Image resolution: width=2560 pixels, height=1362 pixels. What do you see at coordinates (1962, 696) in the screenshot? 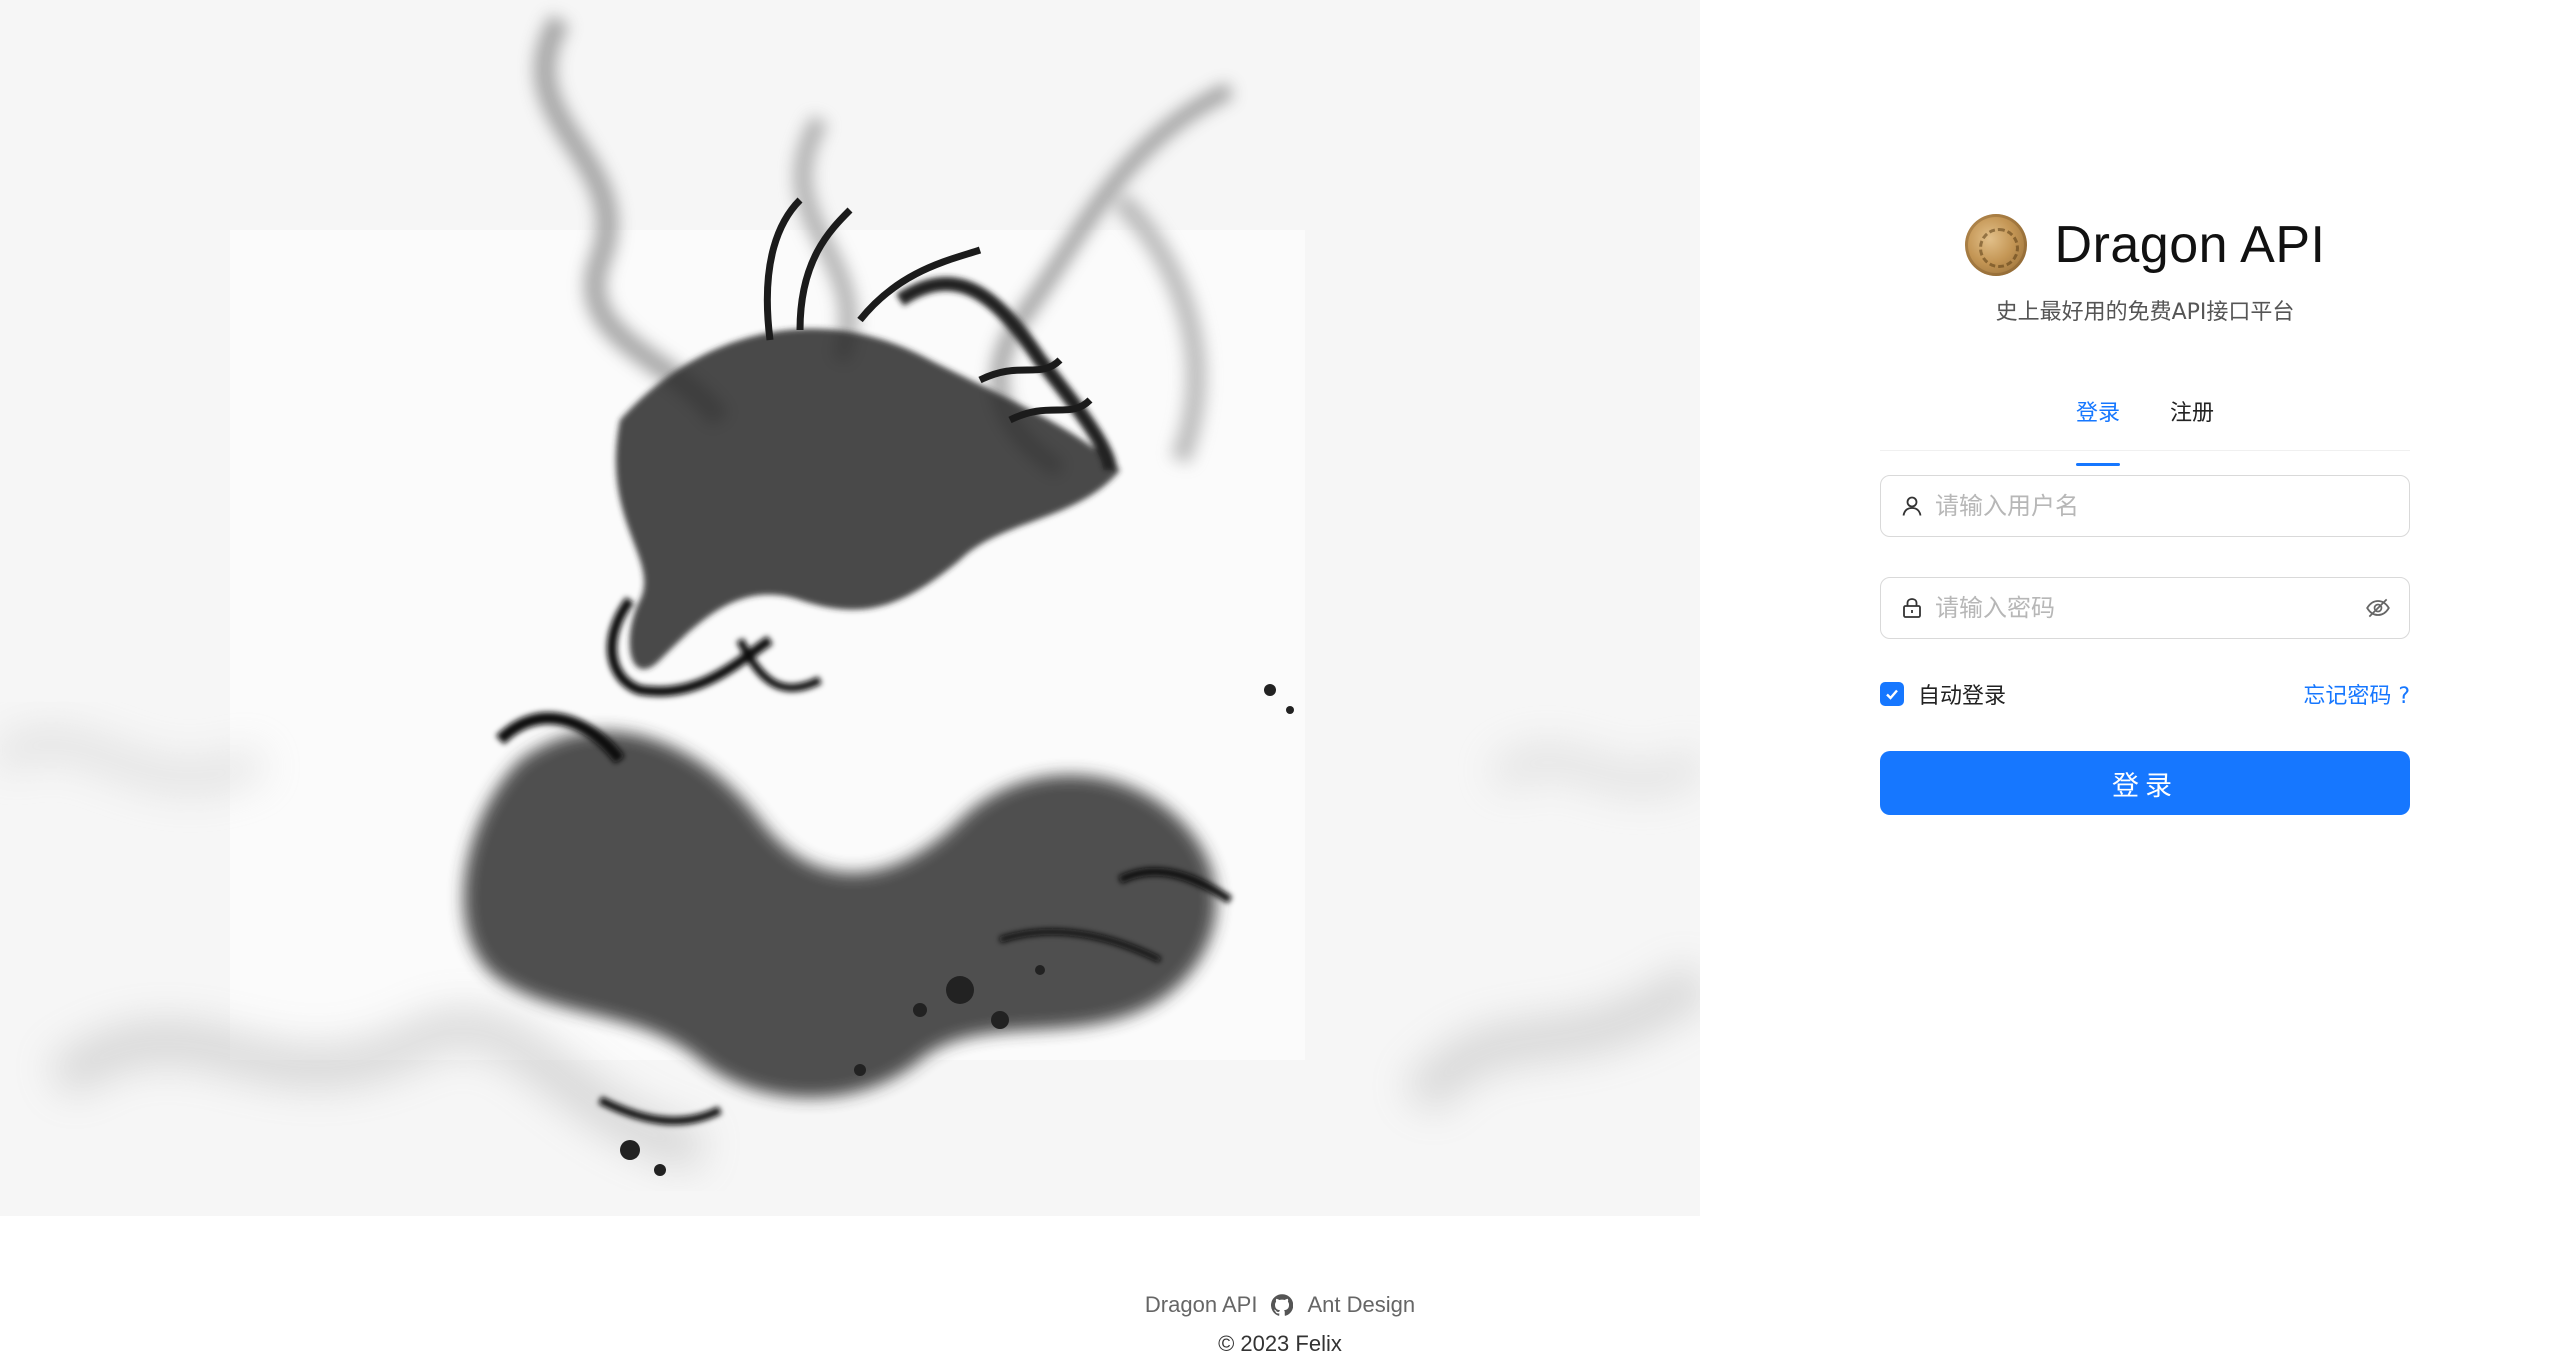
I see `auto-login-label: 自动登录` at bounding box center [1962, 696].